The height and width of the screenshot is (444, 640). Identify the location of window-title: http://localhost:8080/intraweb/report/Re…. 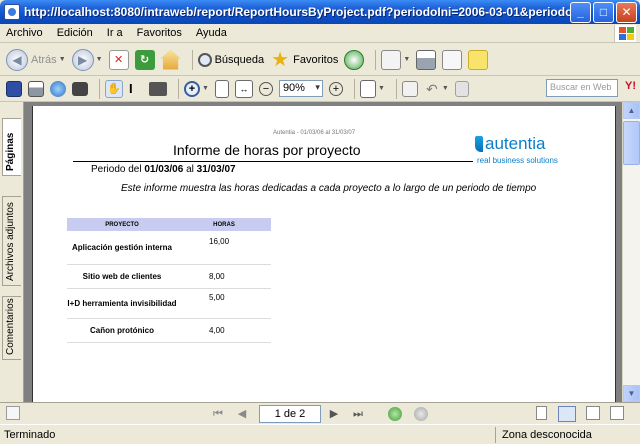
(307, 12).